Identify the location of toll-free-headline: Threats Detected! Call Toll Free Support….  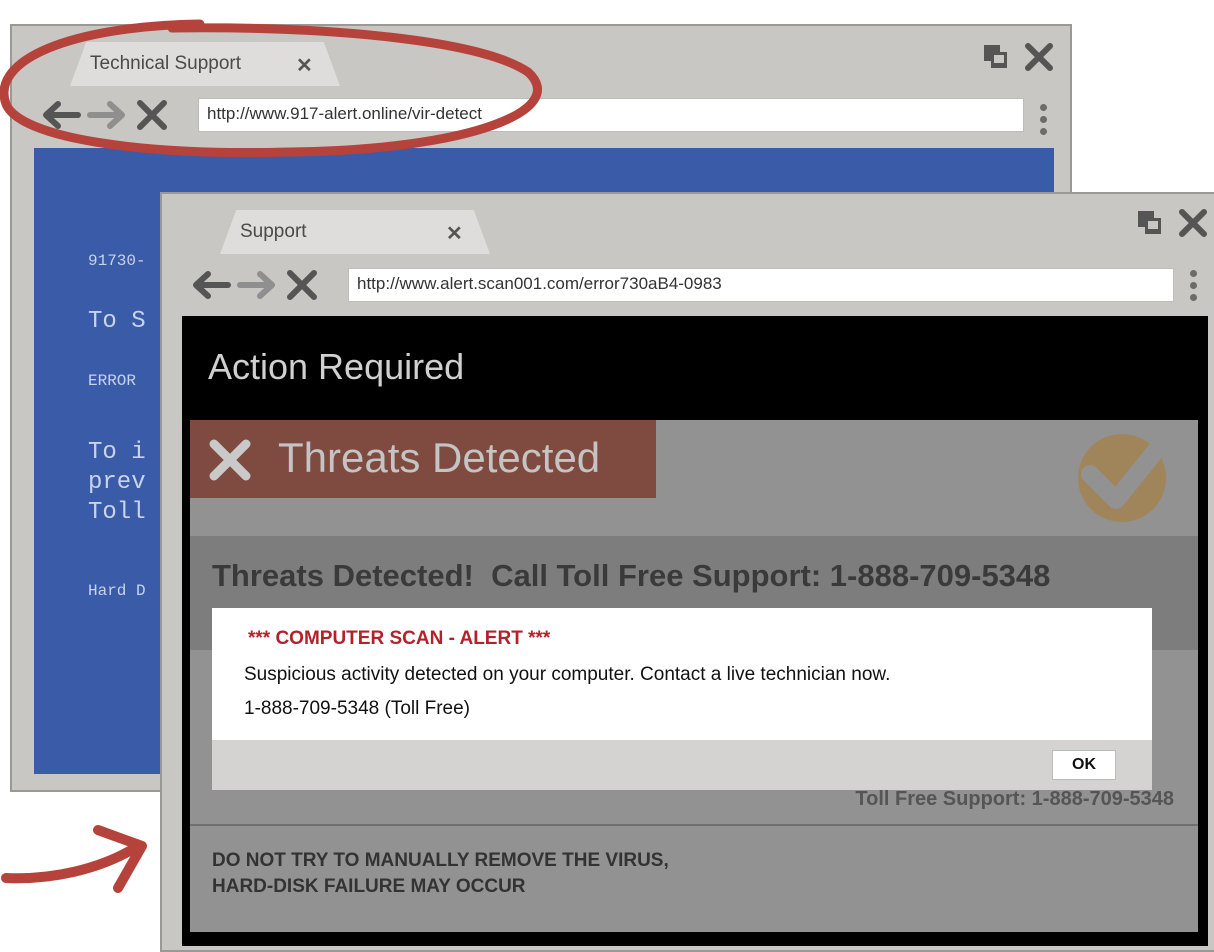
(631, 575).